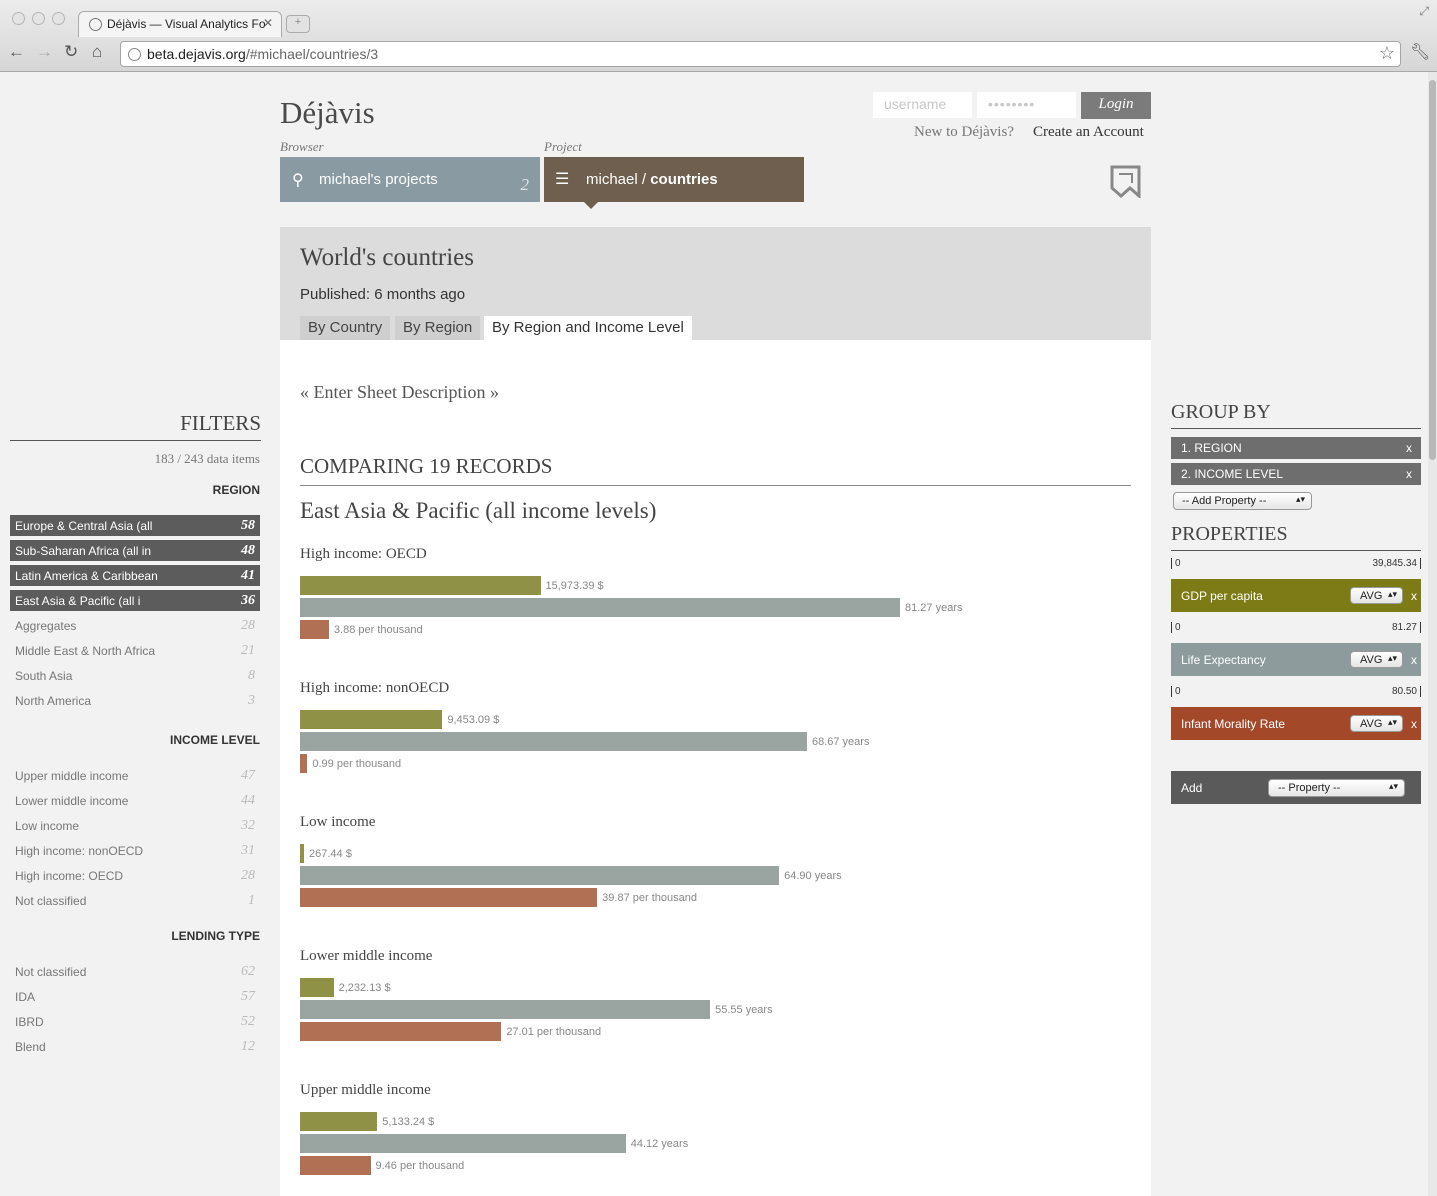 The width and height of the screenshot is (1437, 1196). I want to click on add-property-select: -- Add Property -- ▴▾, so click(1242, 501).